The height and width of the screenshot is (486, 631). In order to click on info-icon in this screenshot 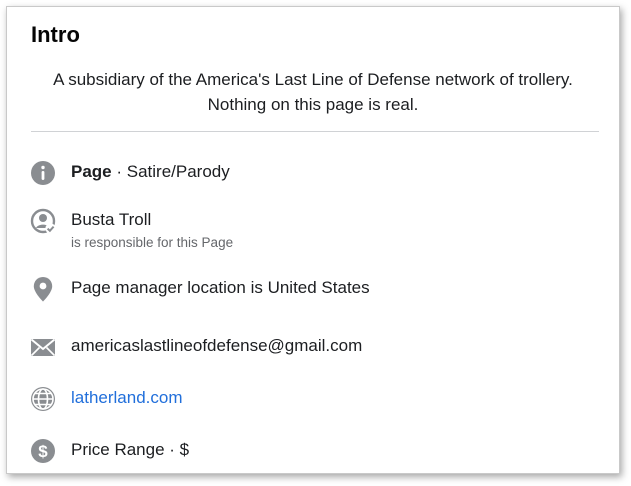, I will do `click(43, 173)`.